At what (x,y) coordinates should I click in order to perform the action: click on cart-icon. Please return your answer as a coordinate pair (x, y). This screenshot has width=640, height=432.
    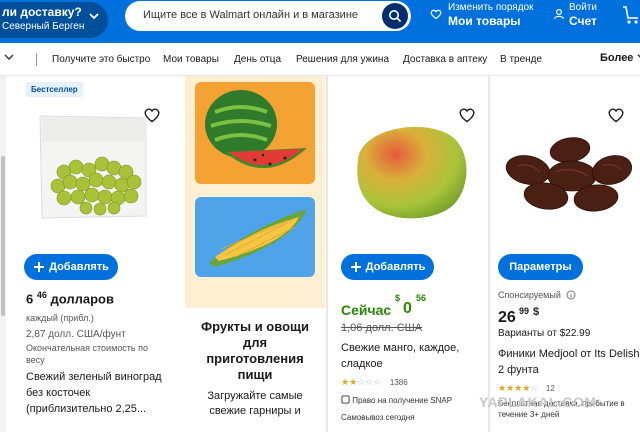
    Looking at the image, I should click on (630, 15).